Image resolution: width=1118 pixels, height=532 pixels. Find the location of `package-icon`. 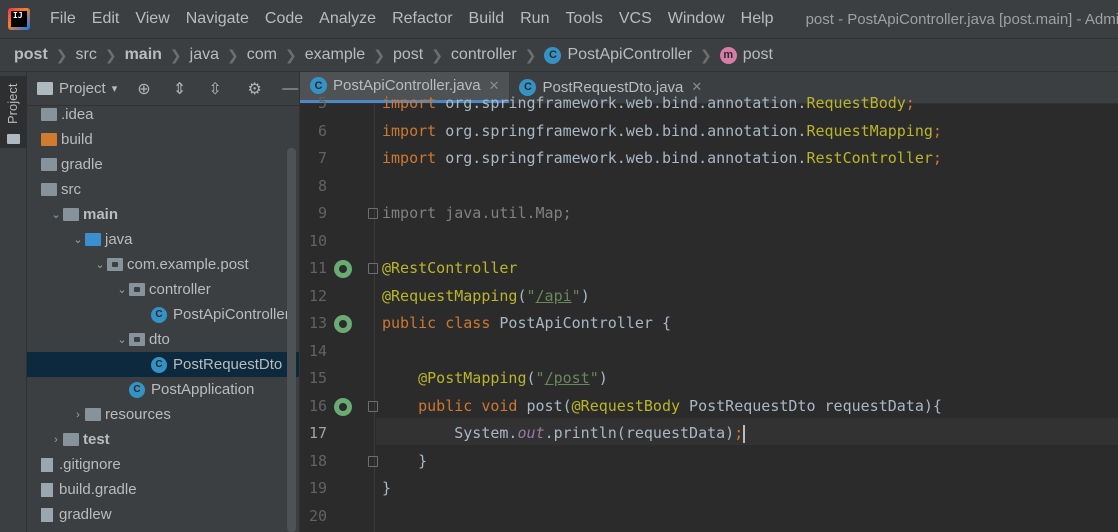

package-icon is located at coordinates (137, 289).